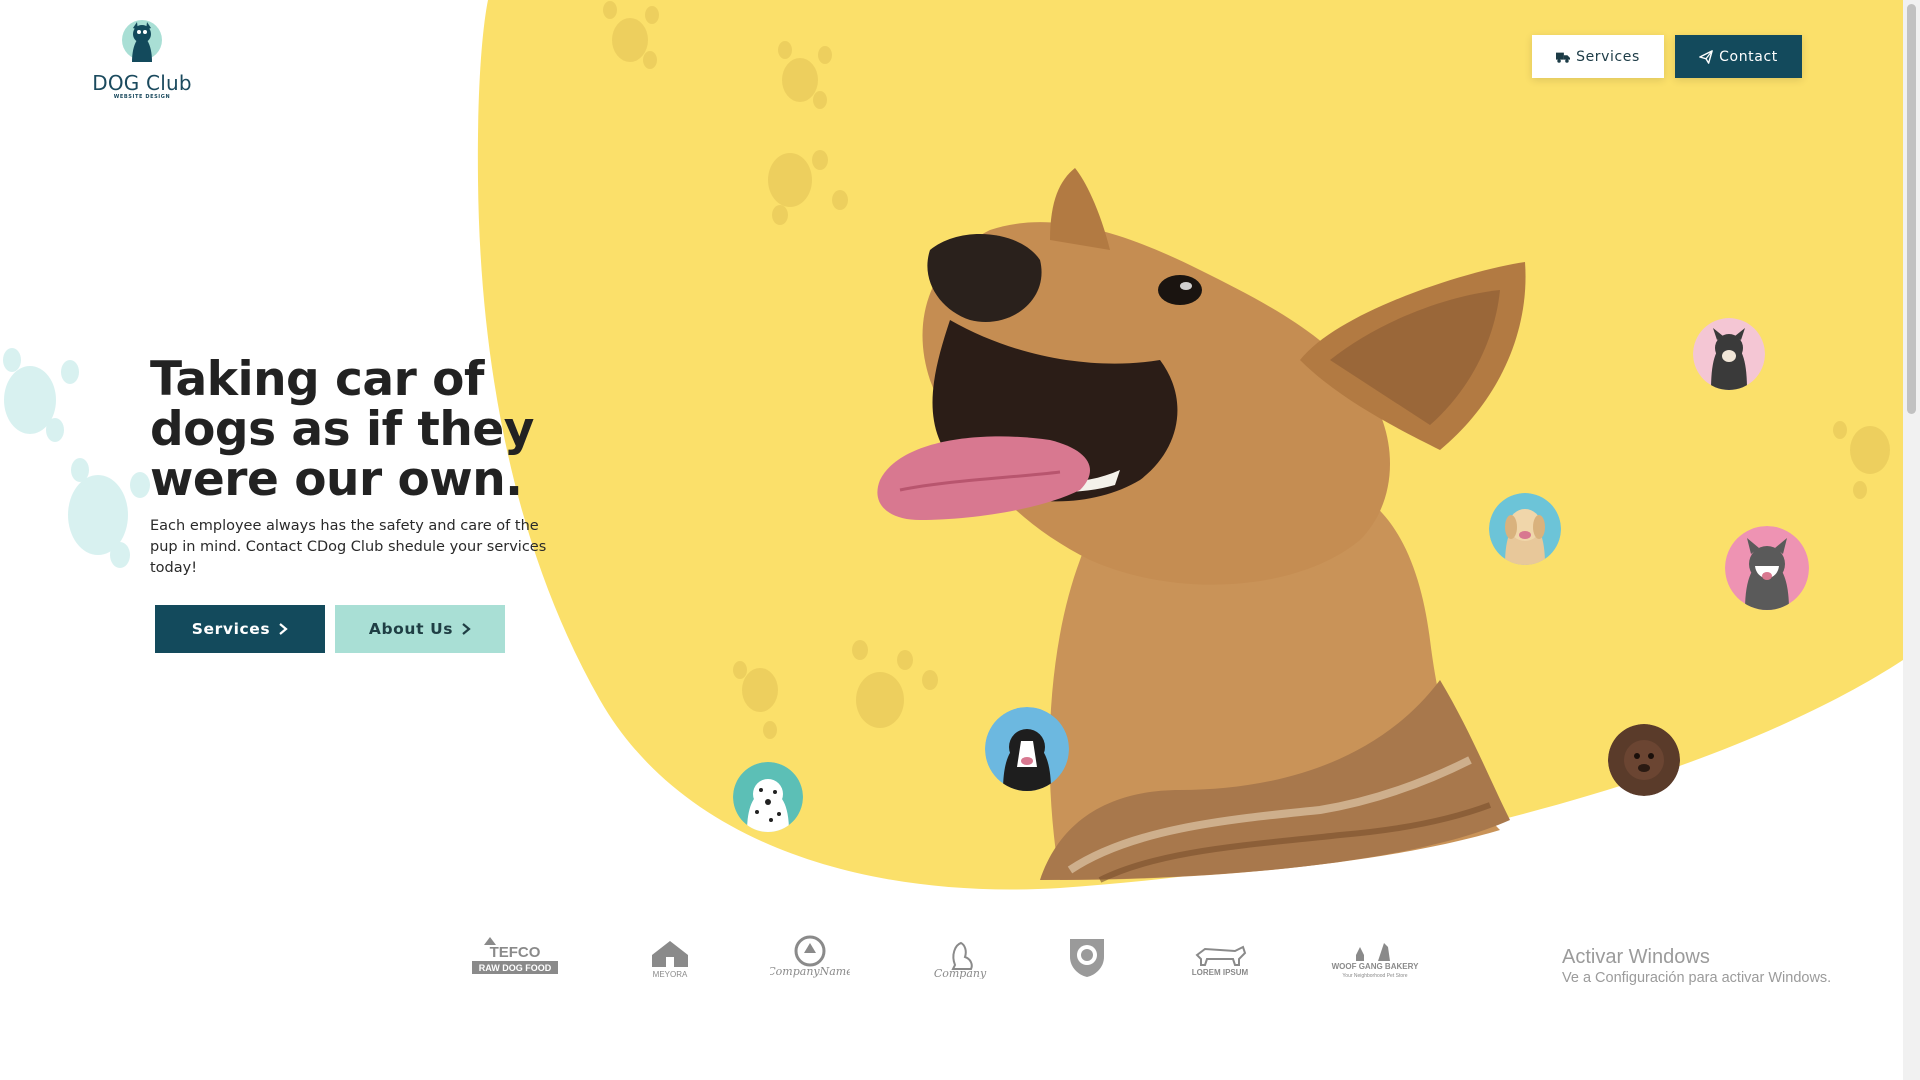 This screenshot has height=1080, width=1920. I want to click on paw-prints-left, so click(76, 458).